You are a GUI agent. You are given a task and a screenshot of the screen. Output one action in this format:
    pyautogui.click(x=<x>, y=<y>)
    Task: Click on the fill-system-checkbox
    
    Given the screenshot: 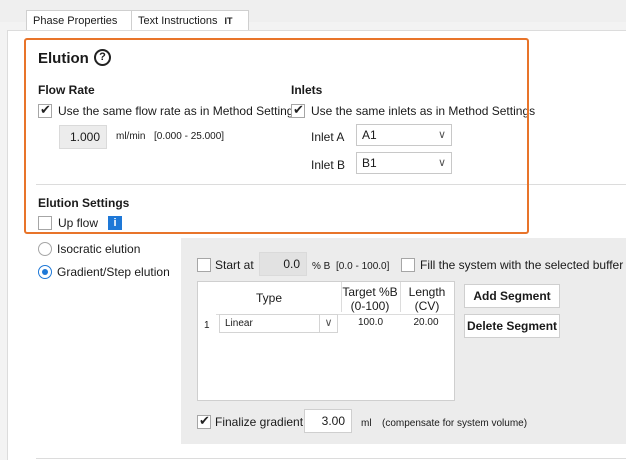 What is the action you would take?
    pyautogui.click(x=408, y=265)
    